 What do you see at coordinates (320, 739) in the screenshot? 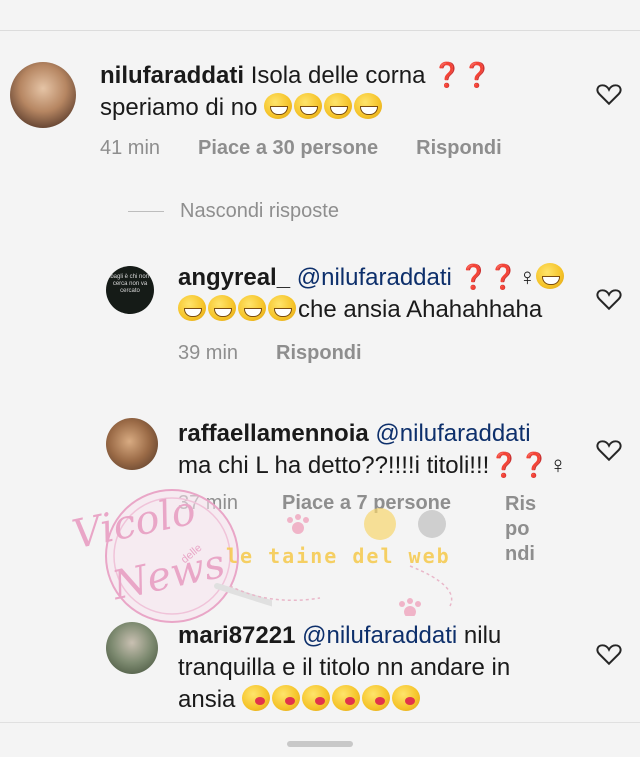
I see `bottom-bar` at bounding box center [320, 739].